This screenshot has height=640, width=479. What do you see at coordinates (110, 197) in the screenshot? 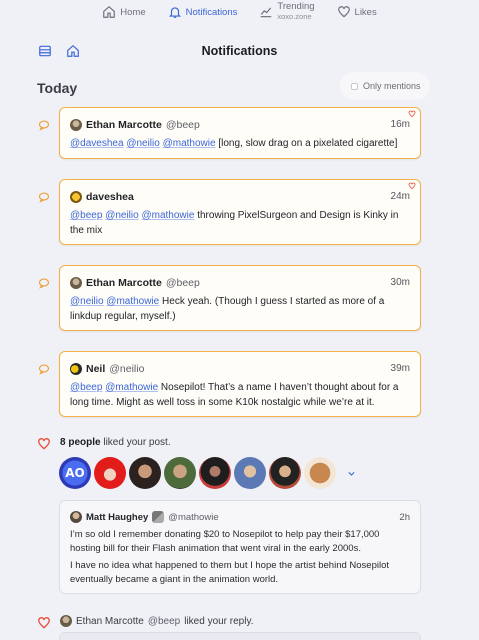
I see `author-name: daveshea` at bounding box center [110, 197].